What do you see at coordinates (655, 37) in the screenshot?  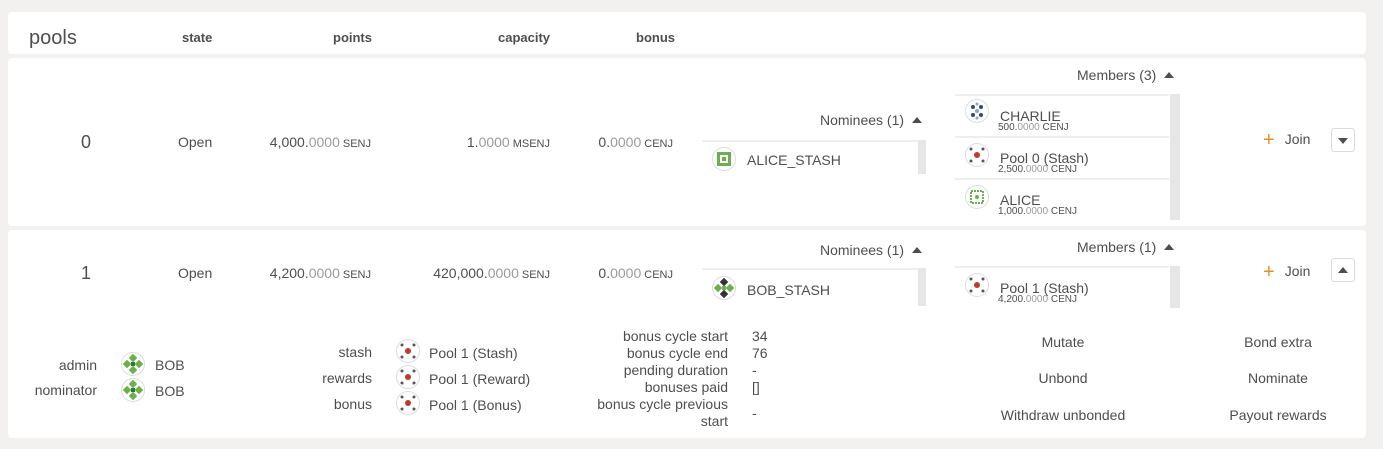 I see `column-header-bonus: bonus` at bounding box center [655, 37].